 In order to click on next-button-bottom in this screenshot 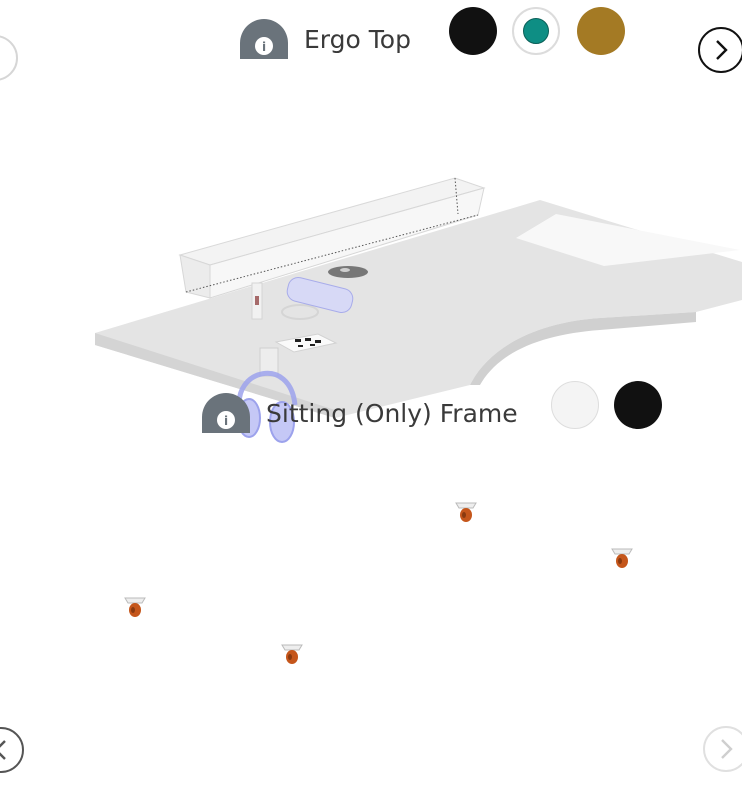, I will do `click(722, 749)`.